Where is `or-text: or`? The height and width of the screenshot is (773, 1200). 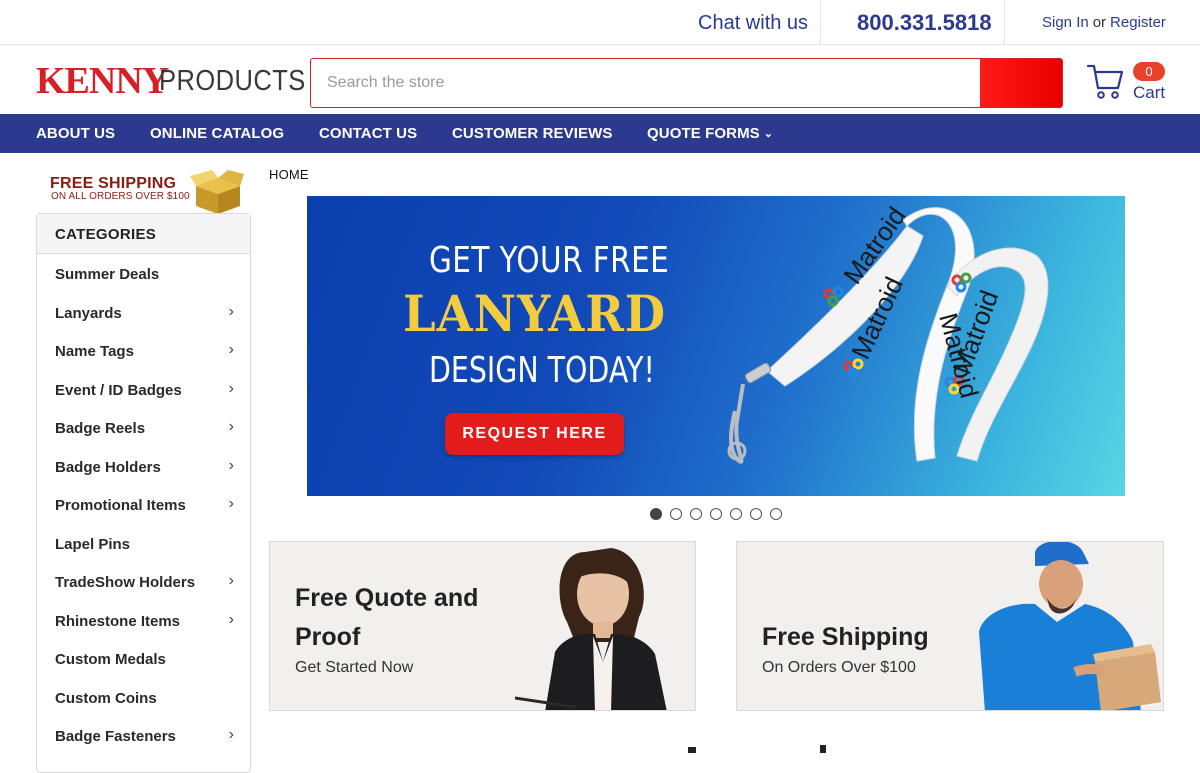
or-text: or is located at coordinates (1099, 22).